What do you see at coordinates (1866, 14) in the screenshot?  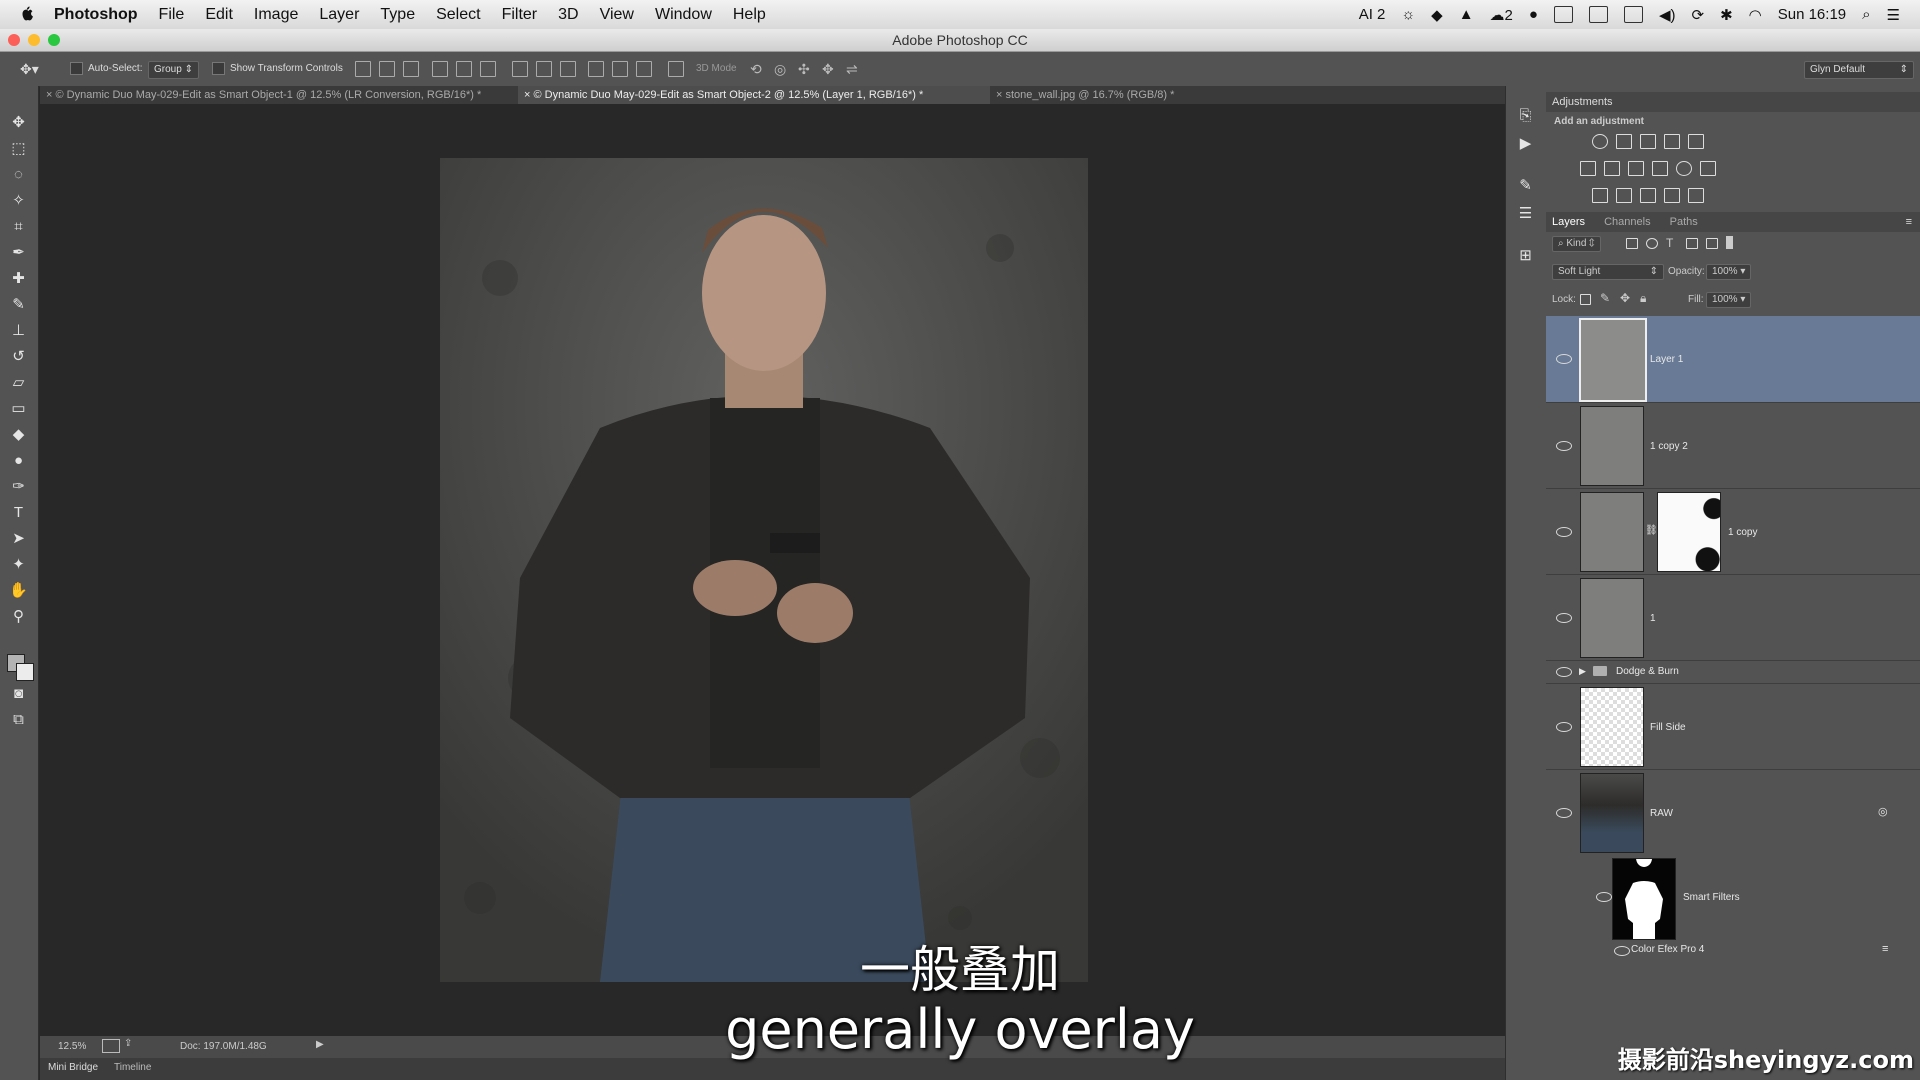 I see `spotlight-search-icon: ⌕` at bounding box center [1866, 14].